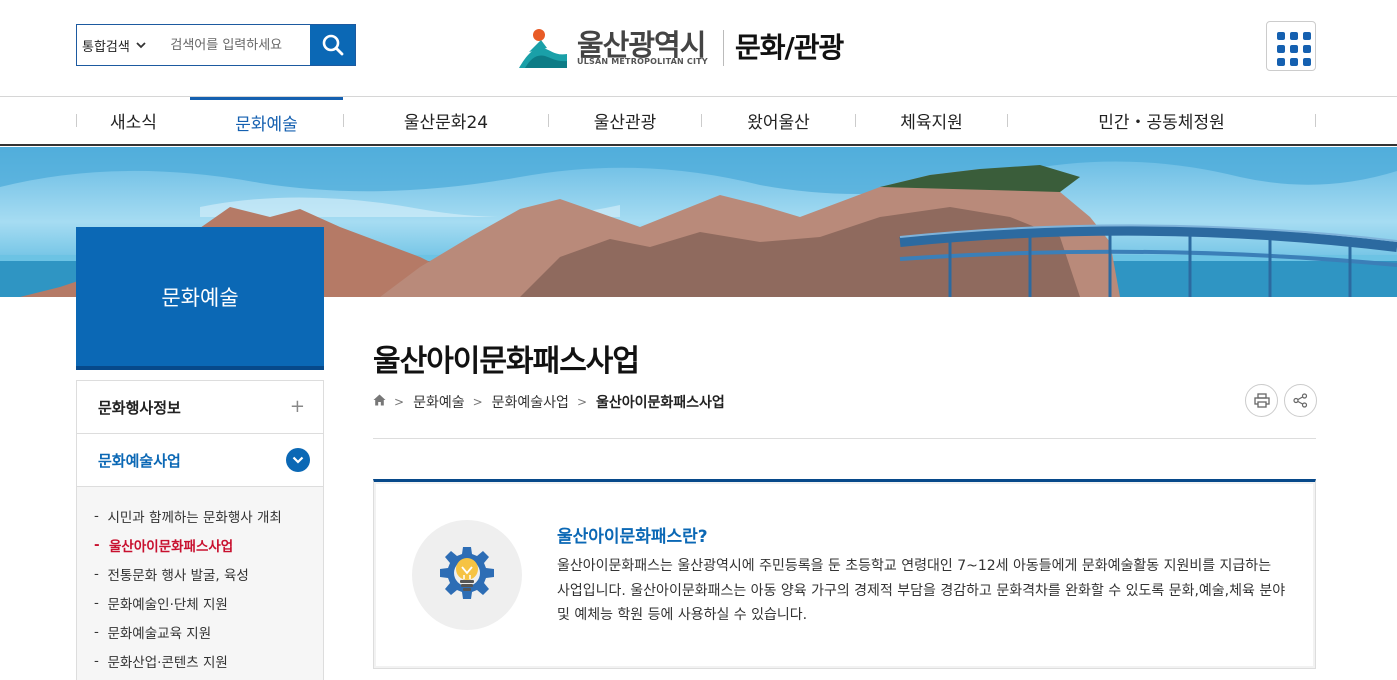  I want to click on site-header: 통합검색 울산광역시 ULSAN METROPOLITAN CITY 문화/관광, so click(698, 48).